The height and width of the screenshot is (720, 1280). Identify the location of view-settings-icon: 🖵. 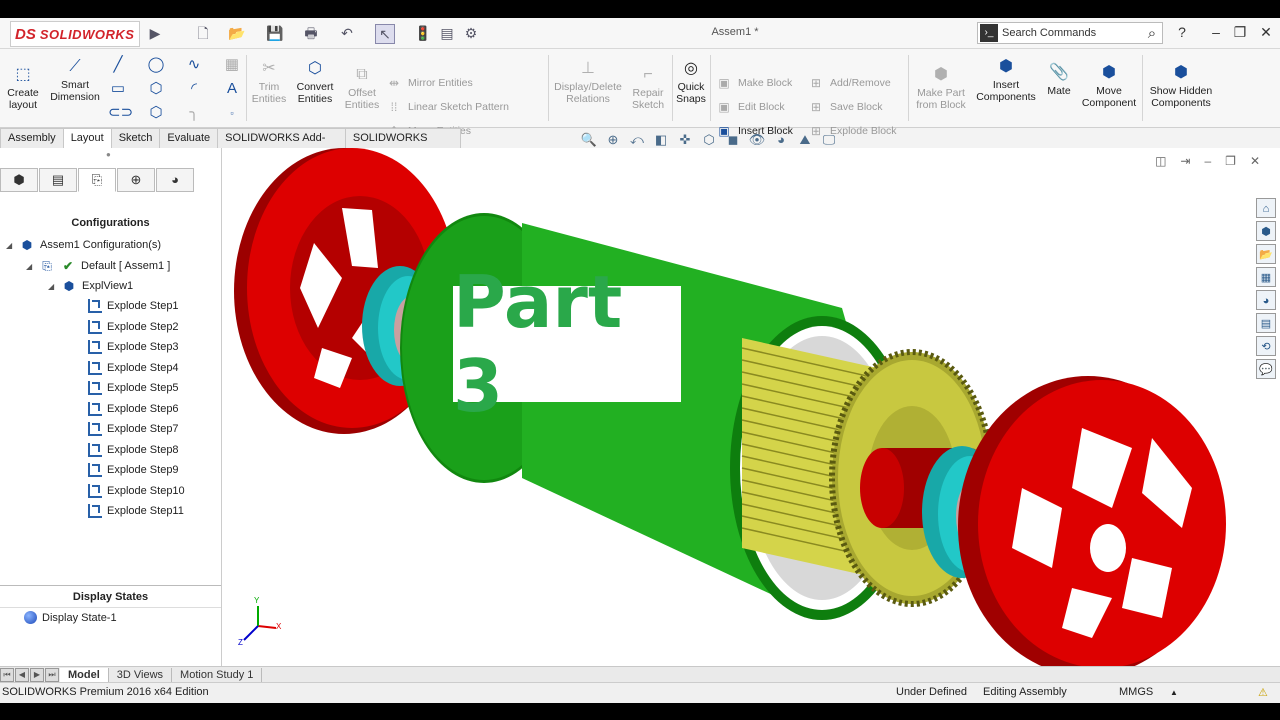
(829, 140).